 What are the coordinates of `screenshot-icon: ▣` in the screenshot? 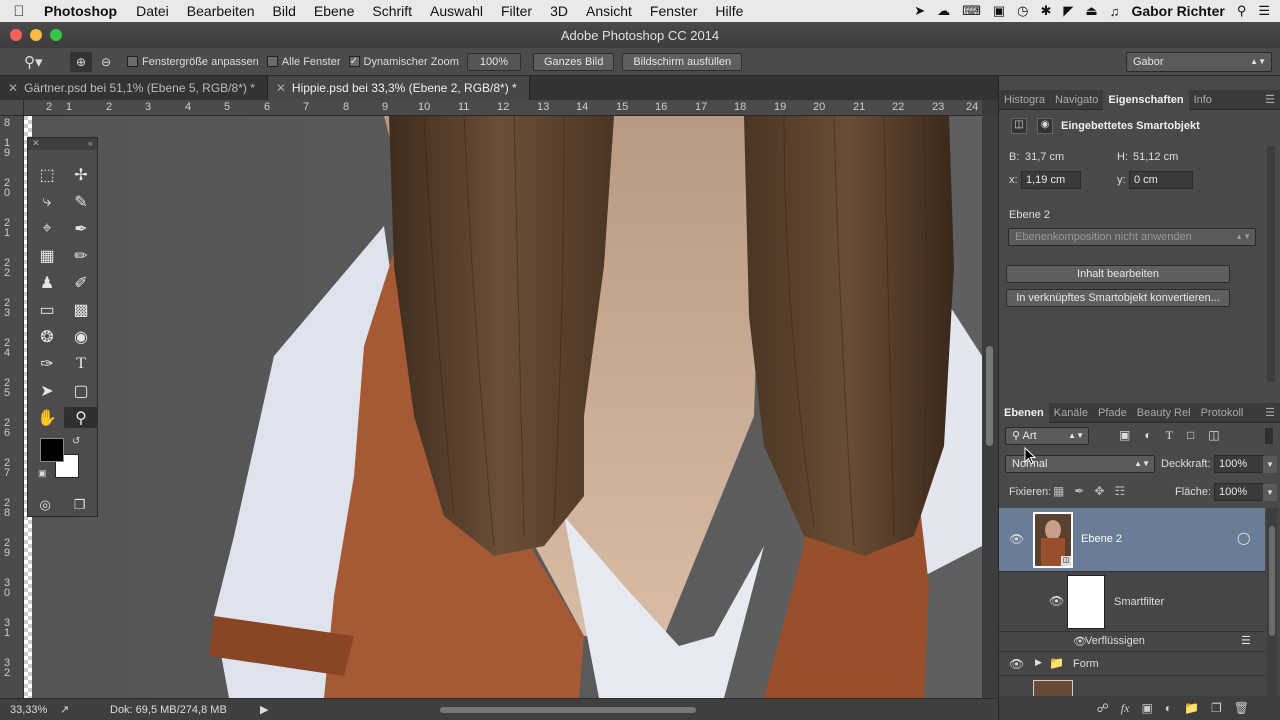 It's located at (999, 11).